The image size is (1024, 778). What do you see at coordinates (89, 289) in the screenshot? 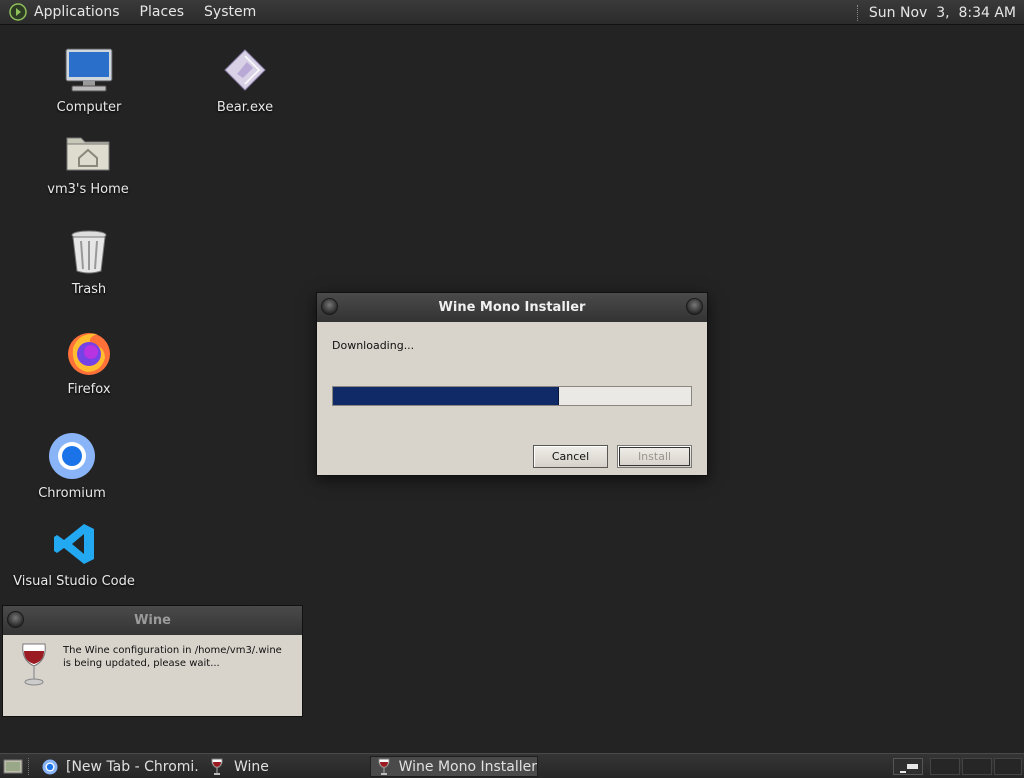
I see `desktop-icon-label: Trash` at bounding box center [89, 289].